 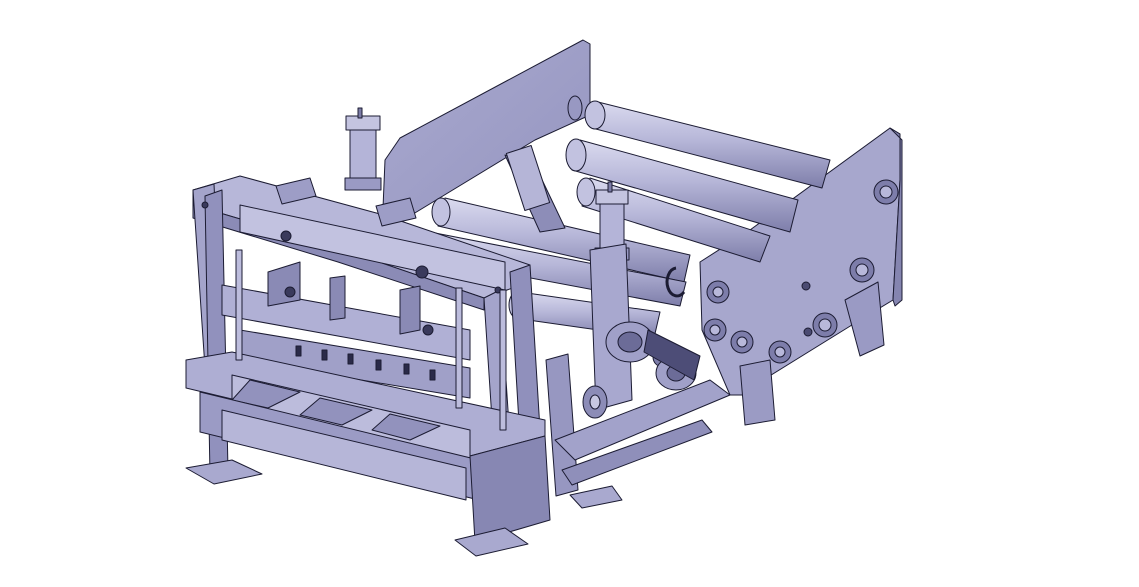 I want to click on pneumatic-cylinder-left, so click(x=363, y=149).